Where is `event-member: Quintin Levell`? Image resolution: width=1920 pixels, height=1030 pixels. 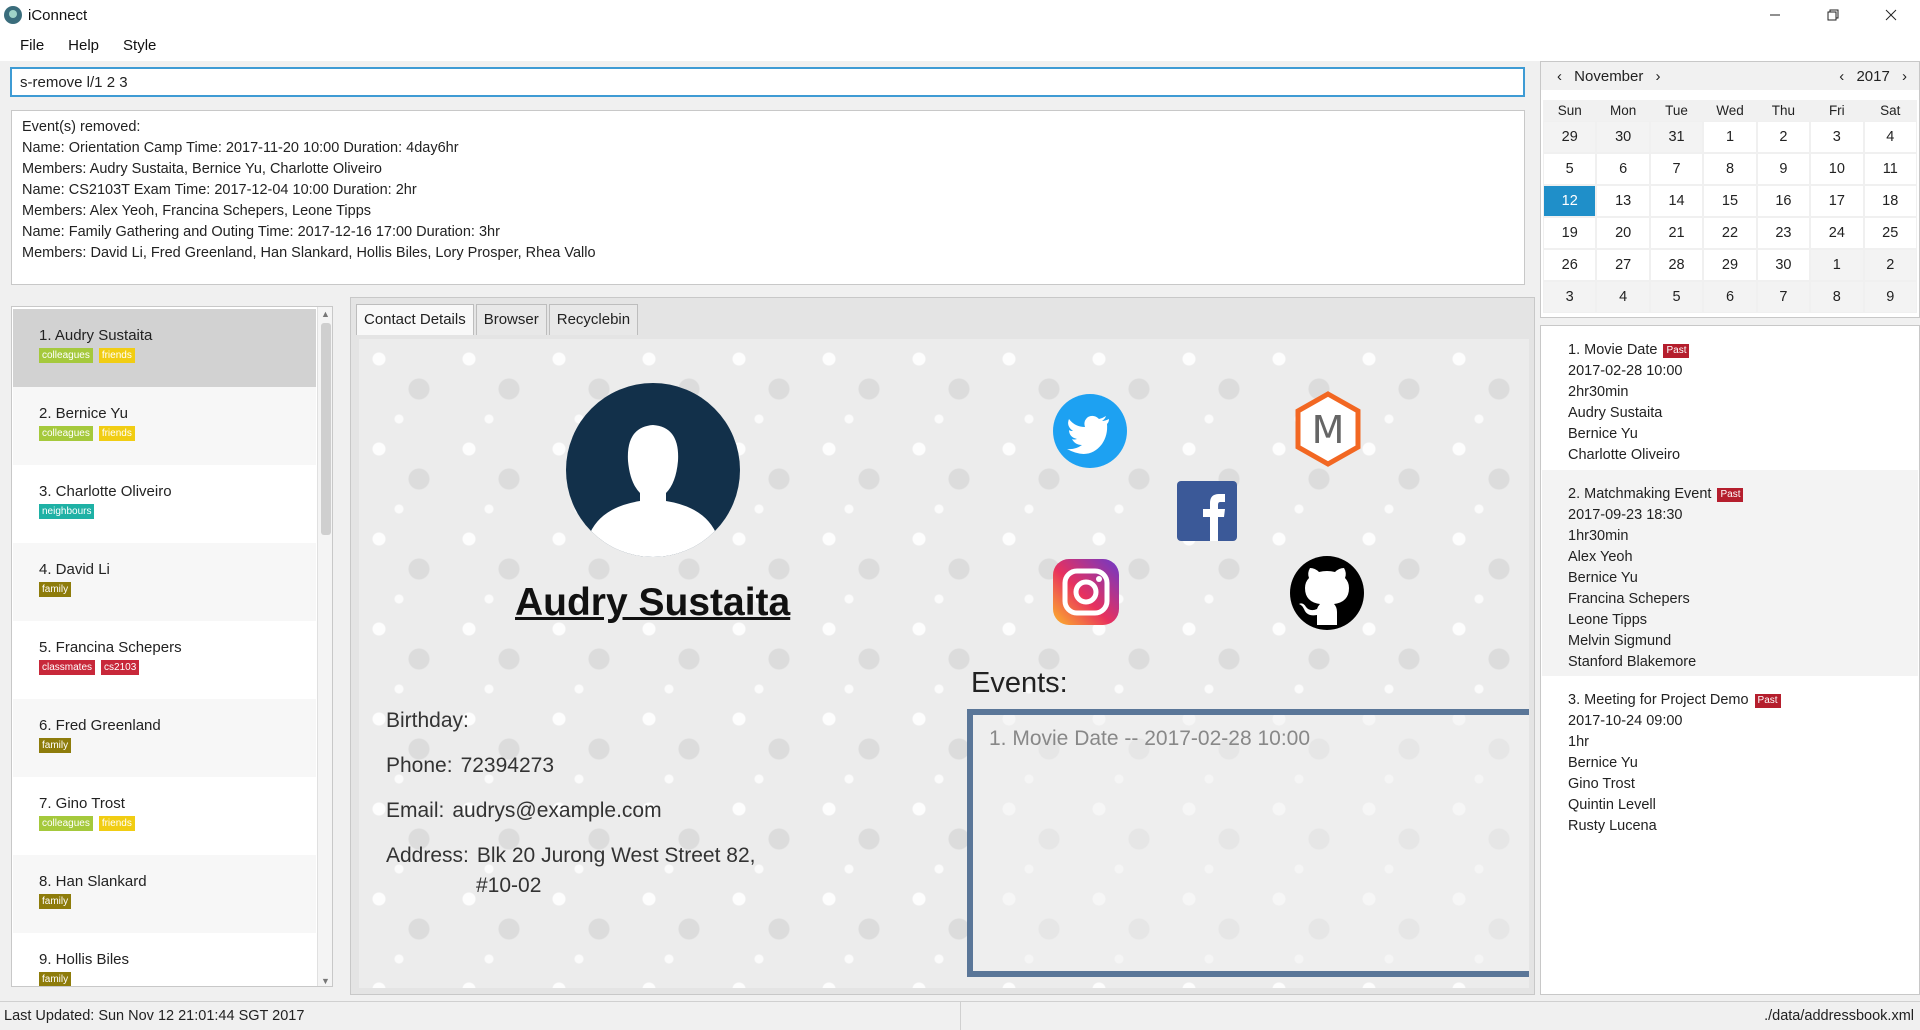
event-member: Quintin Levell is located at coordinates (1612, 805).